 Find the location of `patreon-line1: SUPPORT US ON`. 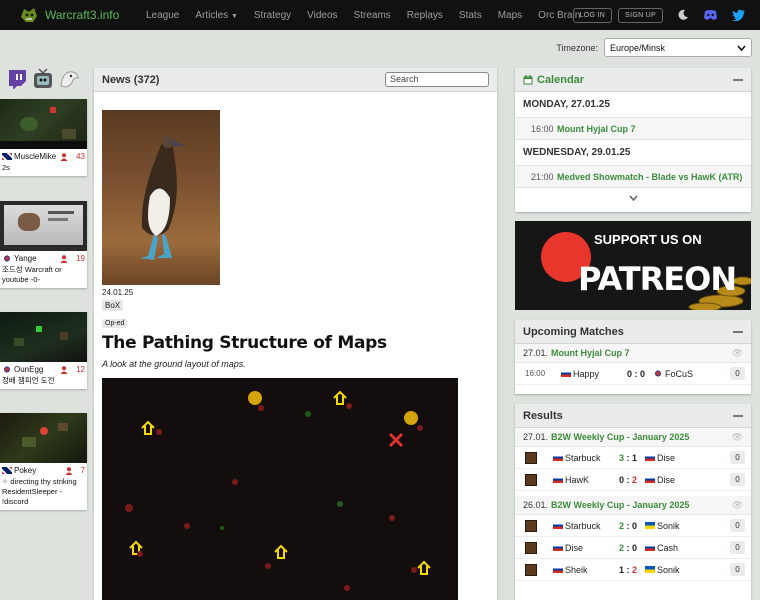

patreon-line1: SUPPORT US ON is located at coordinates (648, 239).